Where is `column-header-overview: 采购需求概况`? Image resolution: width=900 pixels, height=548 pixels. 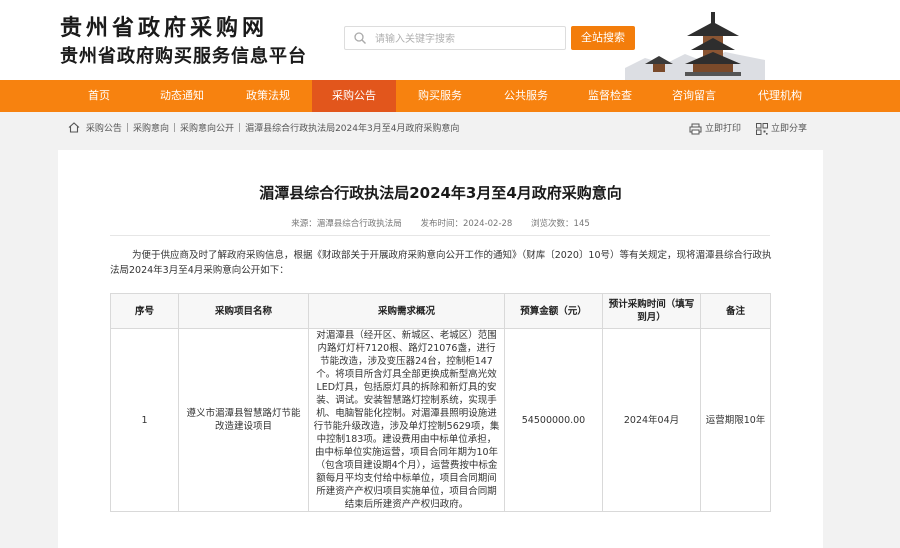
column-header-overview: 采购需求概况 is located at coordinates (406, 311).